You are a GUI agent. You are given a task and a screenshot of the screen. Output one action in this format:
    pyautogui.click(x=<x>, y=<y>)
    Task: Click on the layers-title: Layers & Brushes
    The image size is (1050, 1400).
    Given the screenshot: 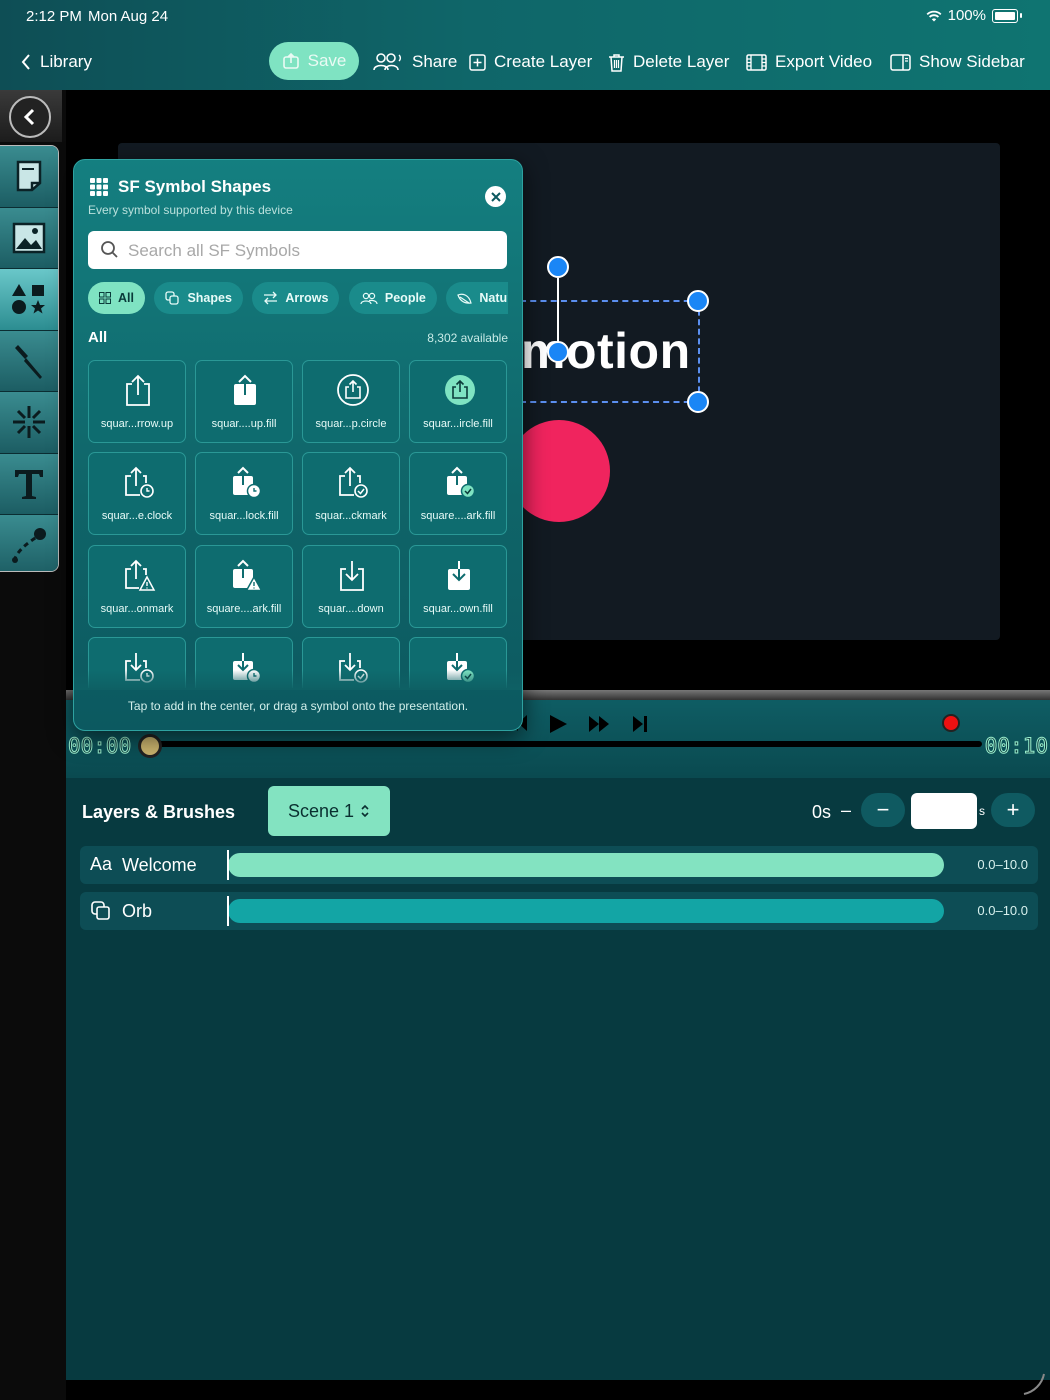 What is the action you would take?
    pyautogui.click(x=159, y=812)
    